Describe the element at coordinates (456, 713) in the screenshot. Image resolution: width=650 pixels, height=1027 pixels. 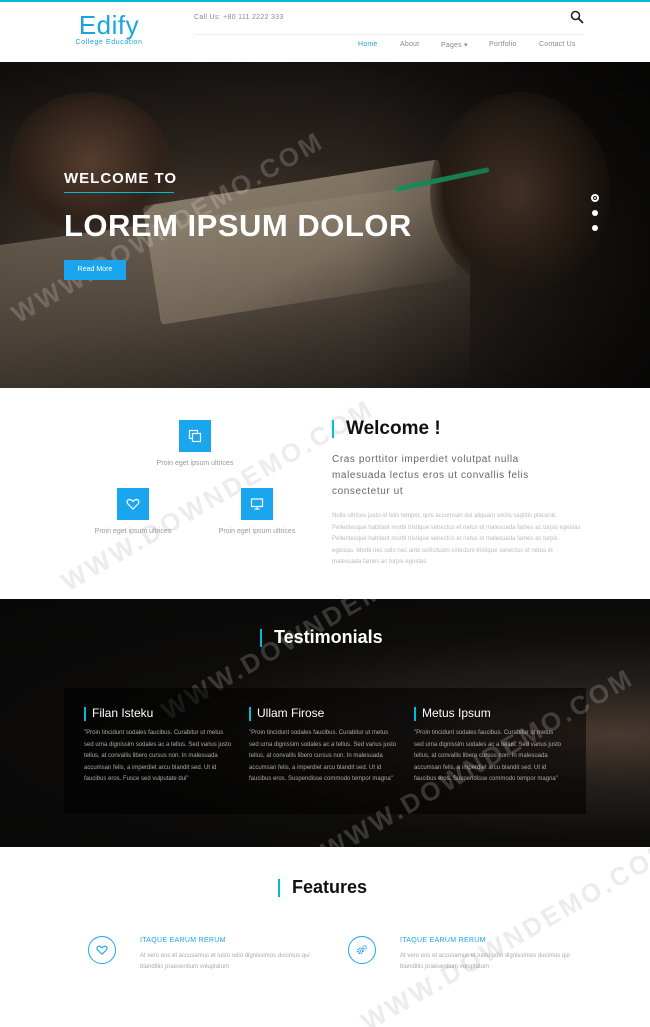
I see `testimonial-name: Metus Ipsum` at that location.